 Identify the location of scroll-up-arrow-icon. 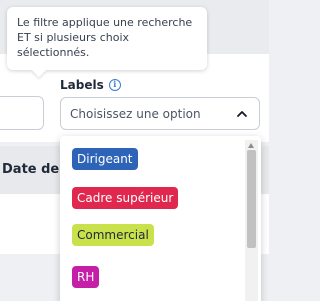
(251, 145).